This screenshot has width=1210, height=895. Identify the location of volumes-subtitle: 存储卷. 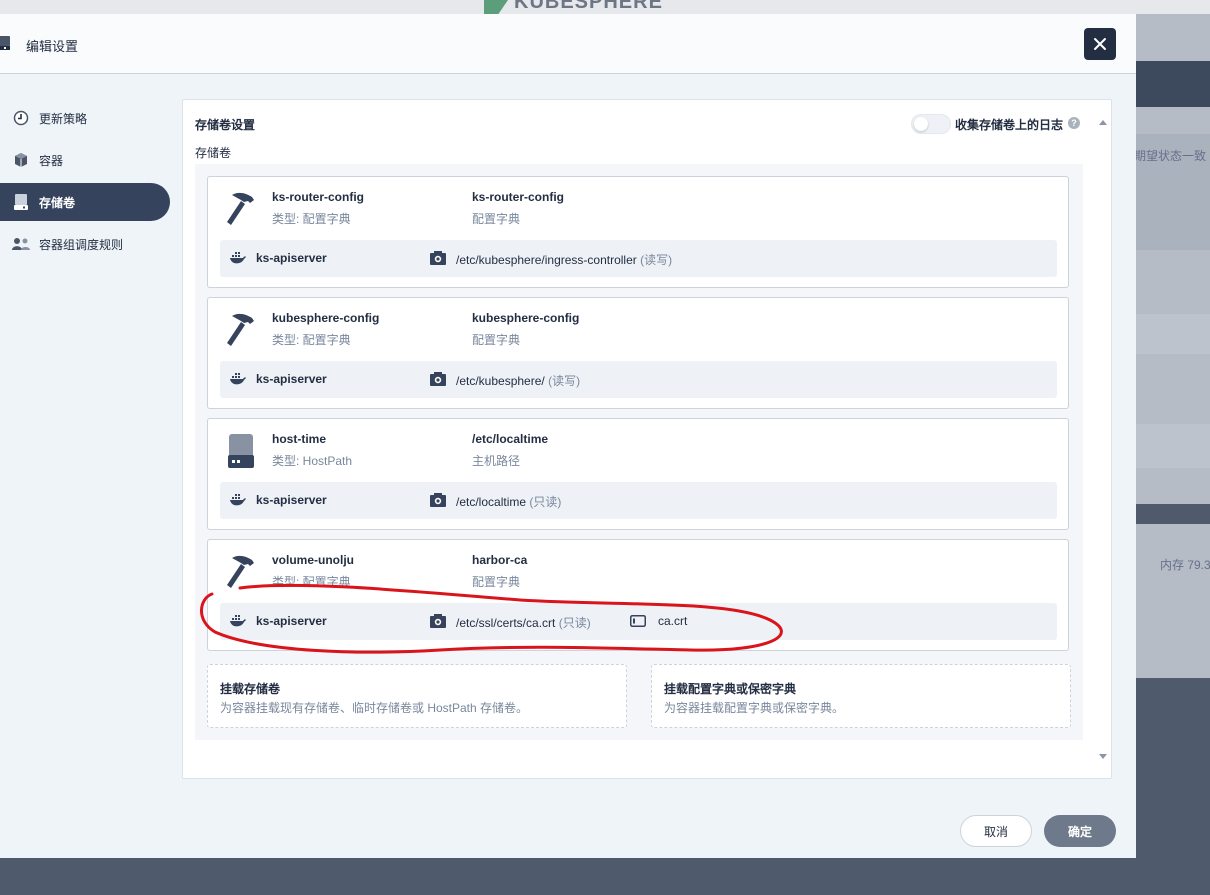
(213, 153).